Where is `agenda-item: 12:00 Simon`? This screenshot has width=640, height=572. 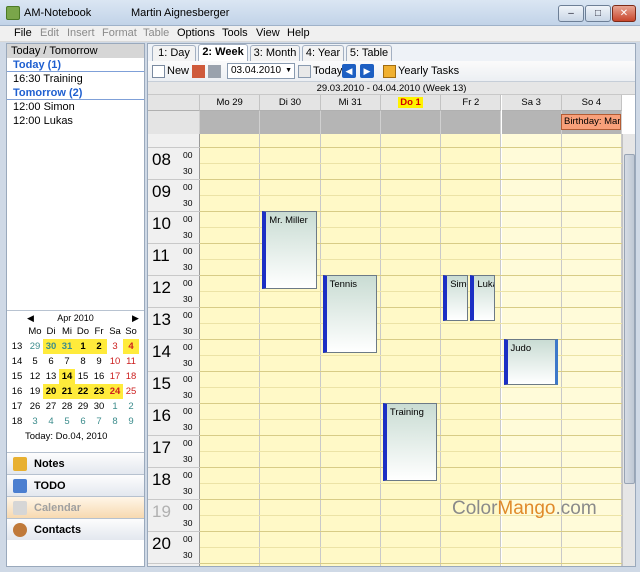 agenda-item: 12:00 Simon is located at coordinates (75, 107).